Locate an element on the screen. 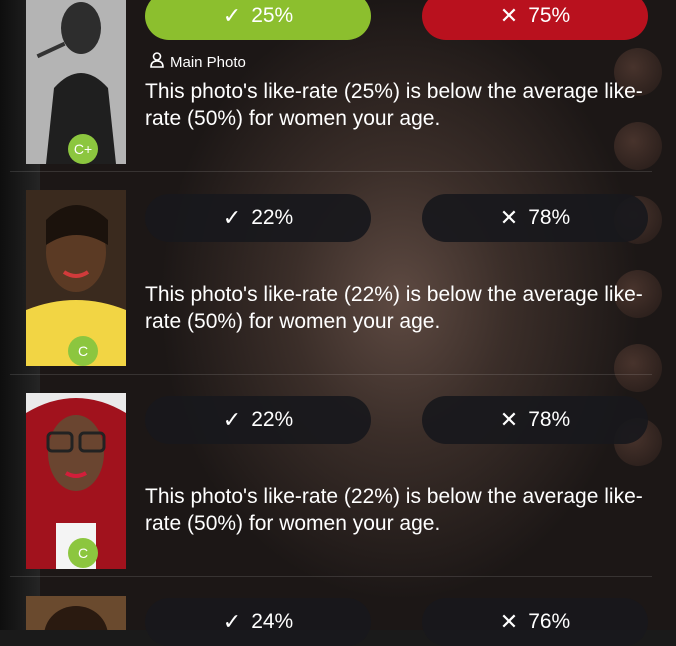 This screenshot has height=646, width=676. side-thumbnail is located at coordinates (638, 368).